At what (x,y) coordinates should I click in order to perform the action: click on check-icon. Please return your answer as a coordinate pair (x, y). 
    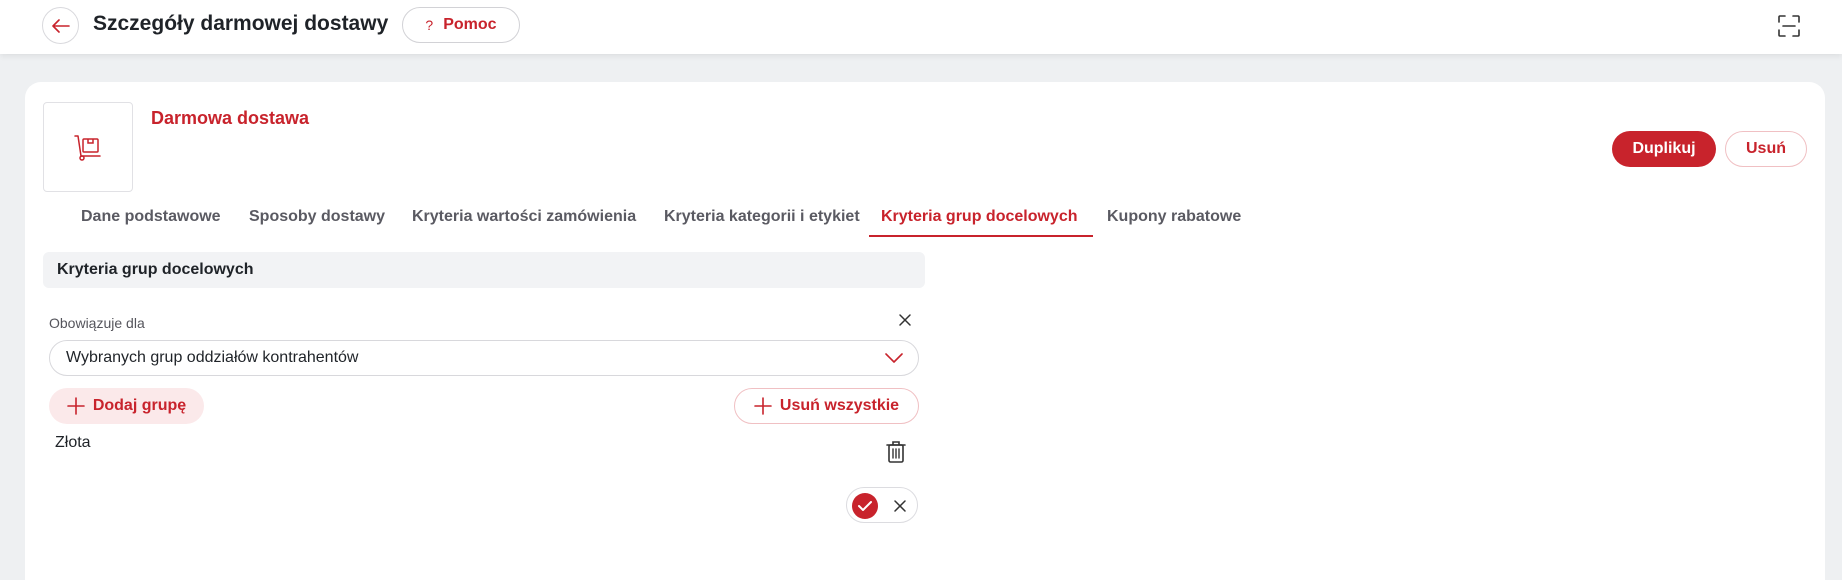
    Looking at the image, I should click on (865, 506).